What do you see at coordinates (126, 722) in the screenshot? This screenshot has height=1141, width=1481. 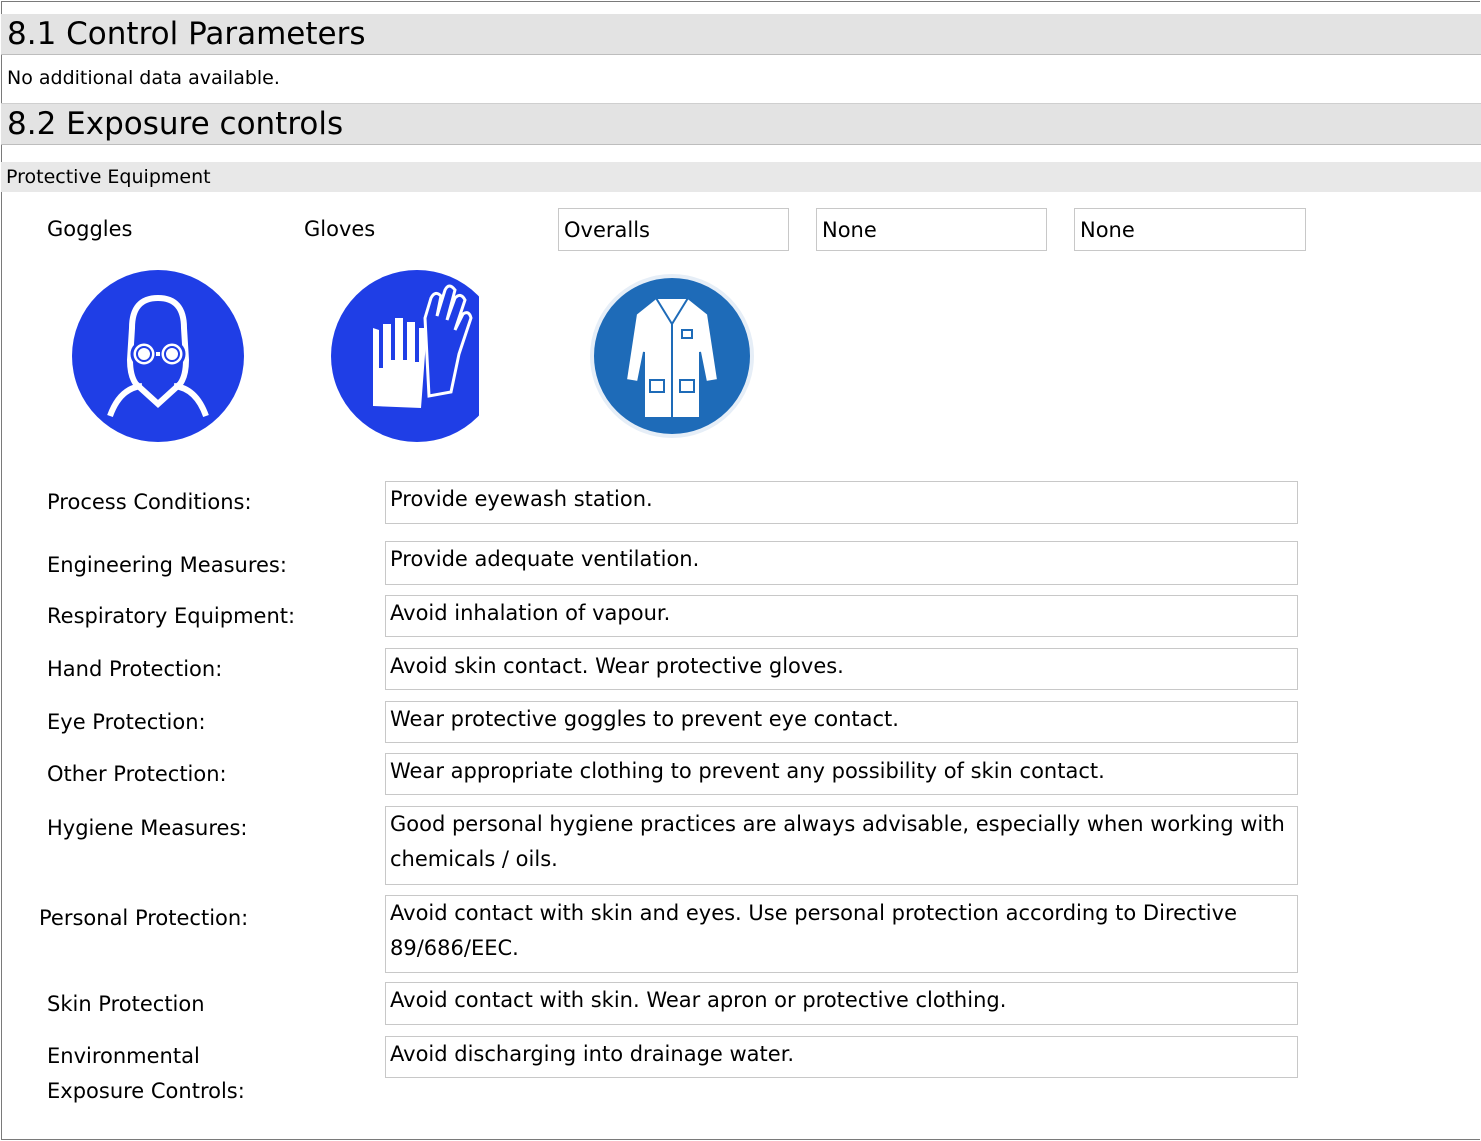 I see `row-label-eye-protection: Eye Protection:` at bounding box center [126, 722].